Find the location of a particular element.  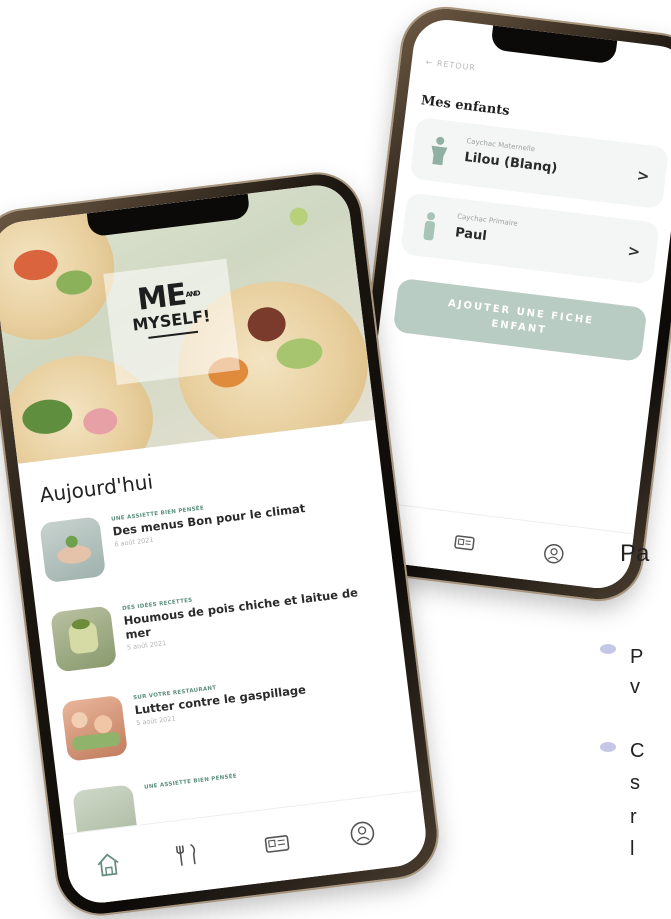

home-icon is located at coordinates (108, 864).